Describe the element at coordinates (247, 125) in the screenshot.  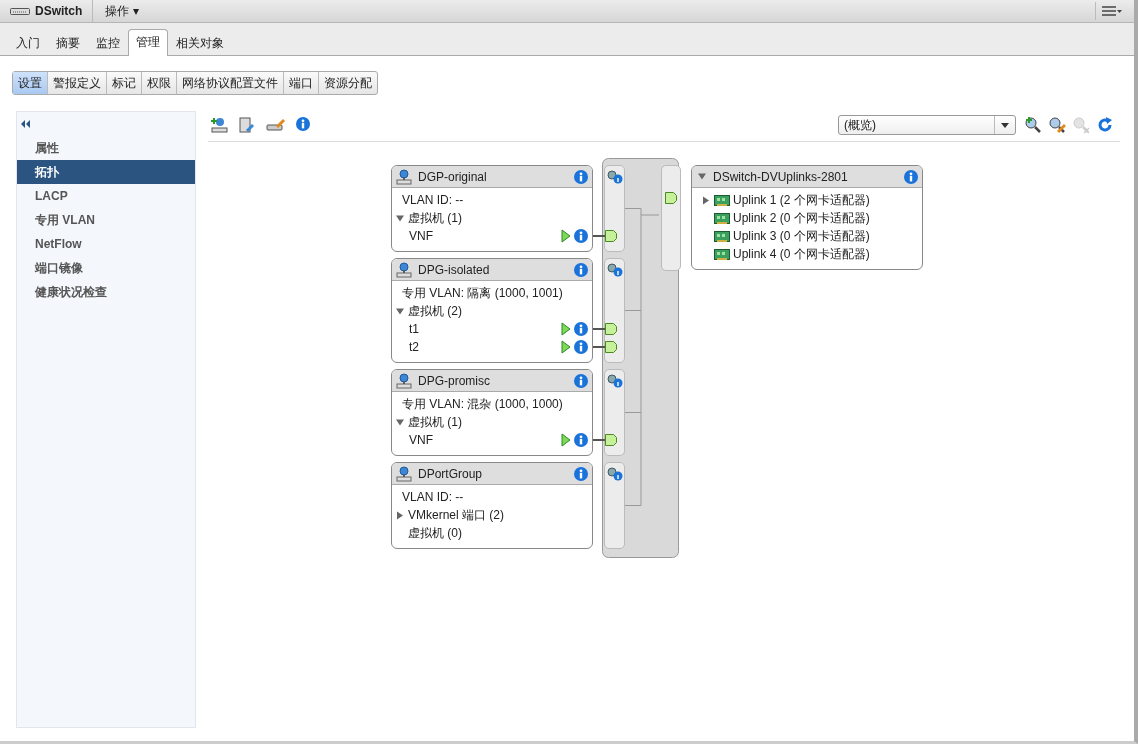
I see `settings-icon` at that location.